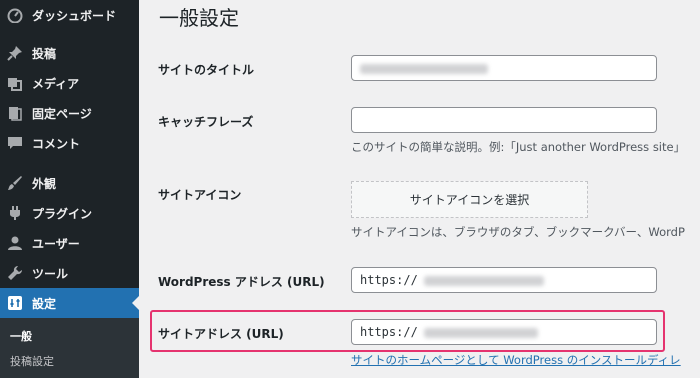 Image resolution: width=700 pixels, height=378 pixels. What do you see at coordinates (44, 303) in the screenshot?
I see `sidebar-item-label: 設定` at bounding box center [44, 303].